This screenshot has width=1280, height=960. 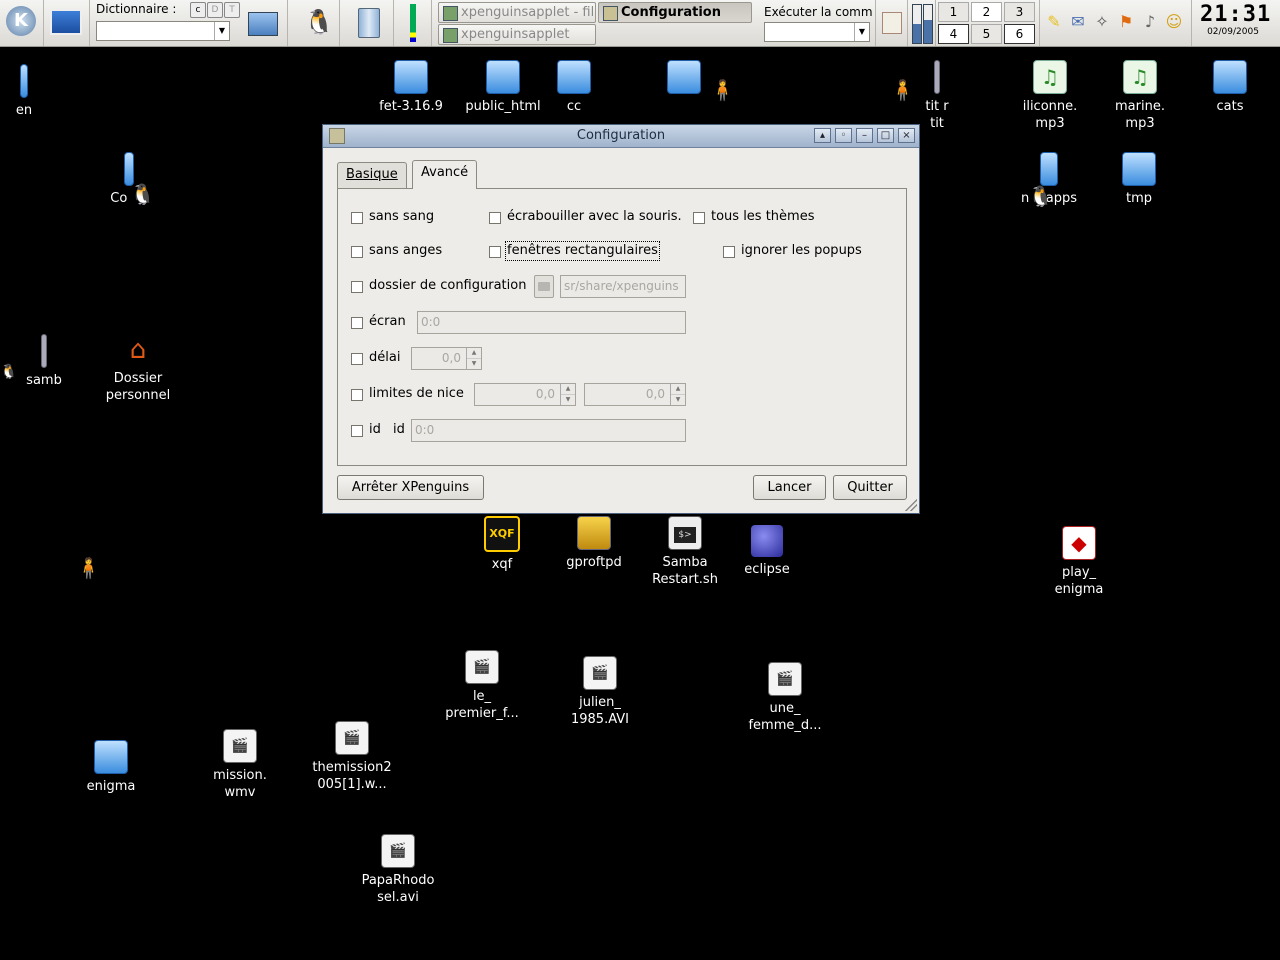 What do you see at coordinates (1019, 12) in the screenshot?
I see `pager-desktop-3: 3` at bounding box center [1019, 12].